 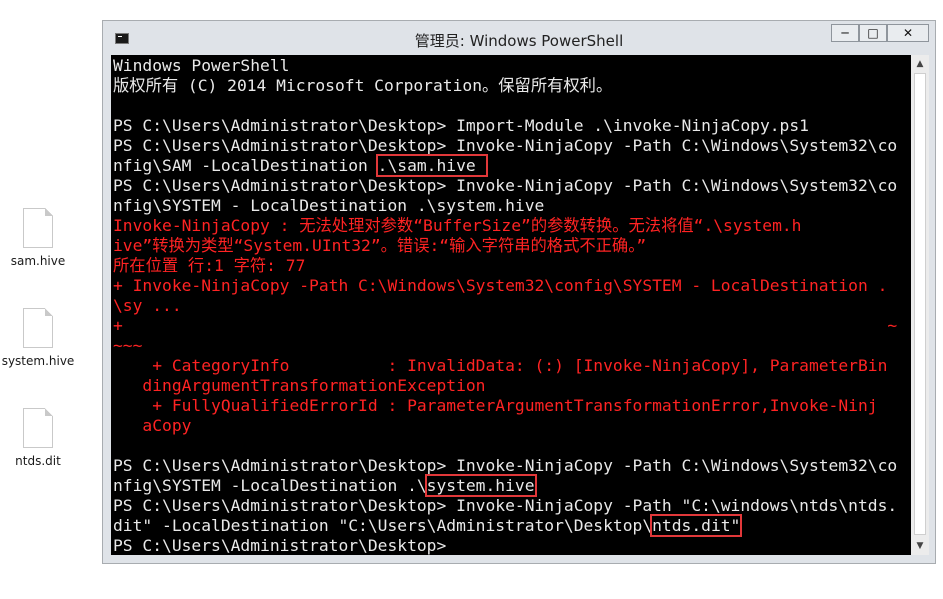 I want to click on console-text: PS C:\Users\Administrator\Desktop>, so click(x=280, y=545).